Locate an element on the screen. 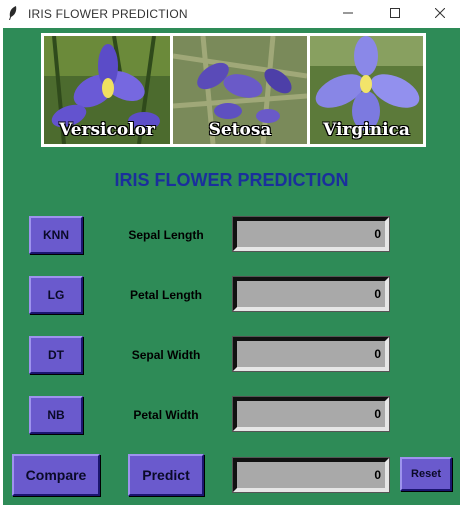  petal-width-input: 0 is located at coordinates (311, 414).